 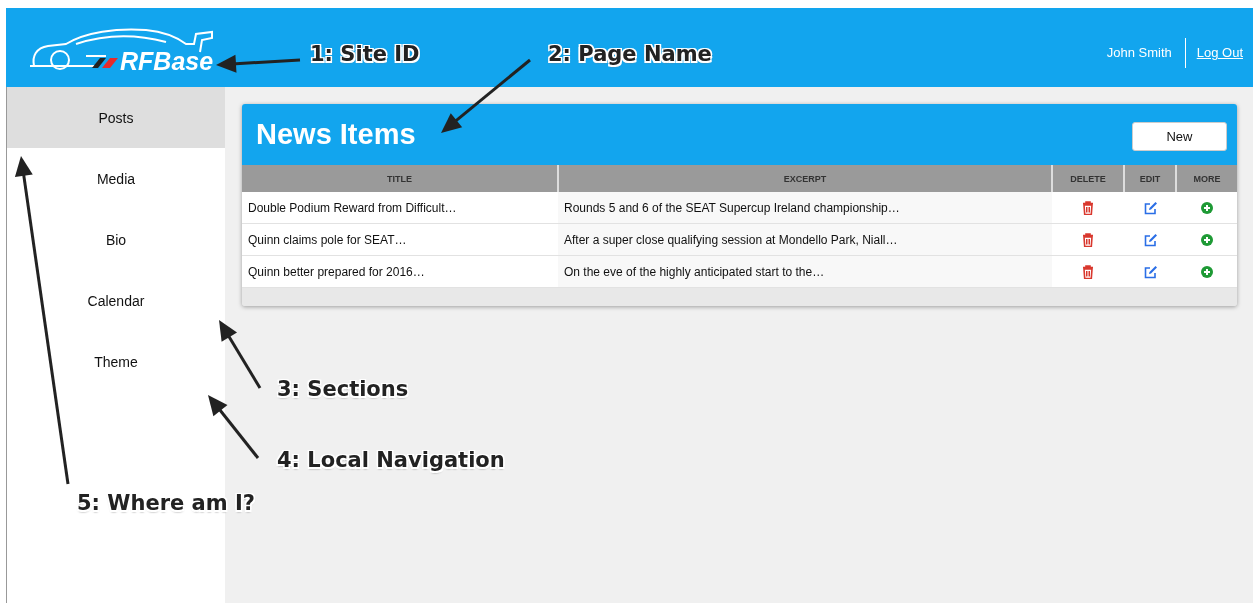 I want to click on sidebar-item: Theme, so click(x=116, y=361).